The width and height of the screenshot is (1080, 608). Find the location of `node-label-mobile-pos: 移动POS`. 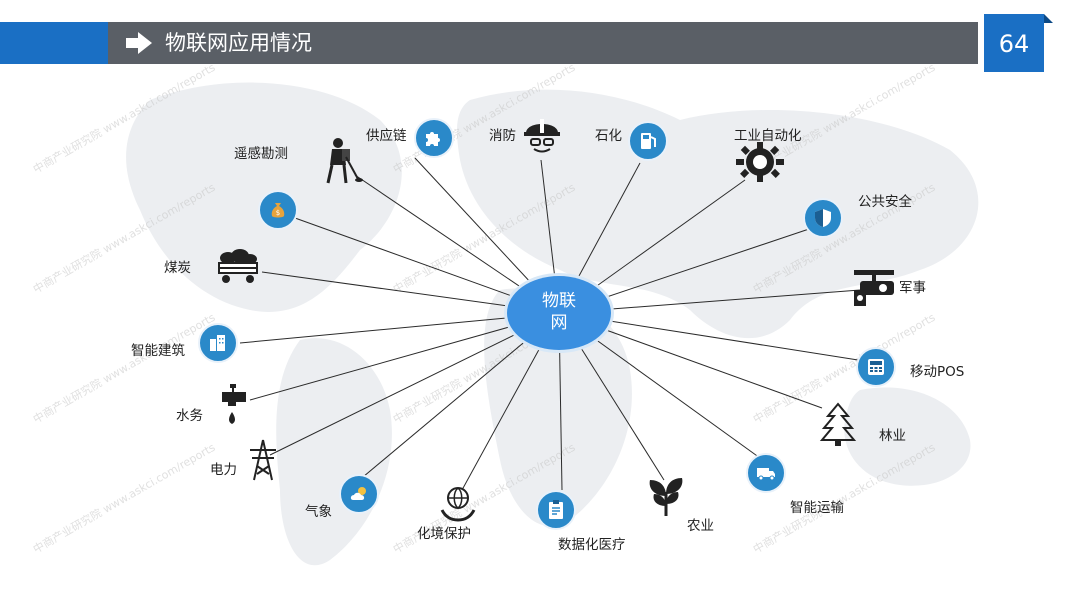

node-label-mobile-pos: 移动POS is located at coordinates (937, 372).